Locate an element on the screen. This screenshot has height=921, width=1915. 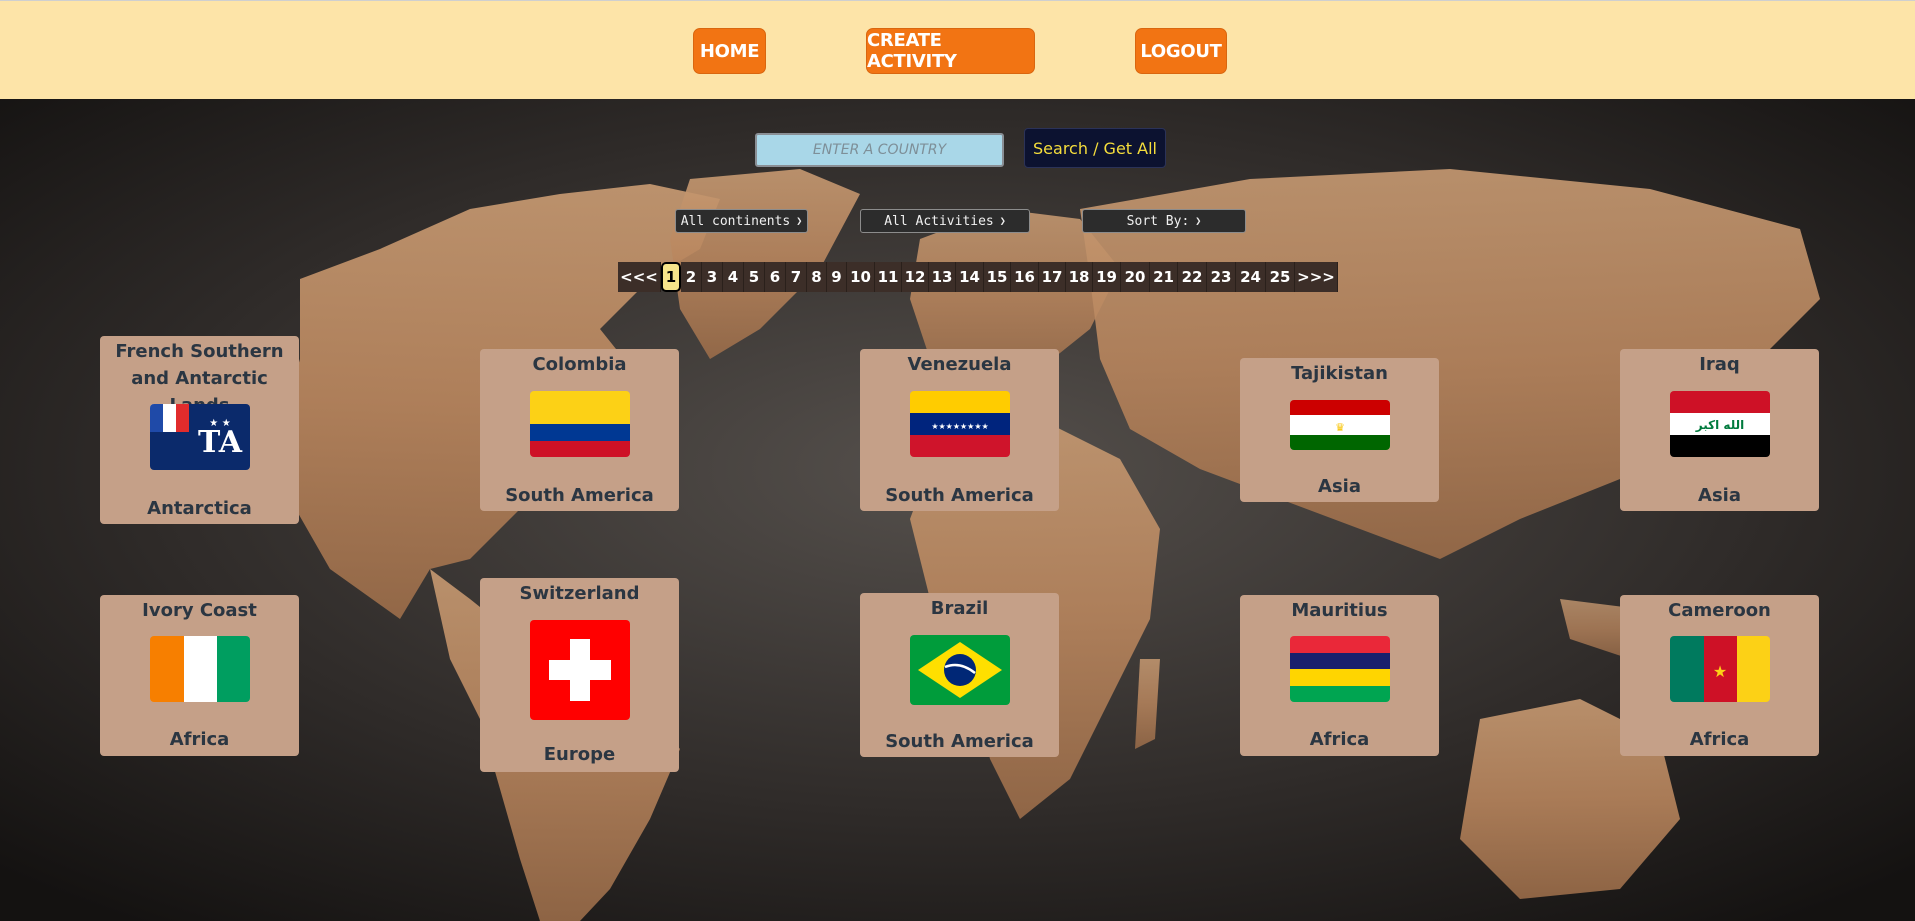
activity-select: All Activities ❯ is located at coordinates (945, 221).